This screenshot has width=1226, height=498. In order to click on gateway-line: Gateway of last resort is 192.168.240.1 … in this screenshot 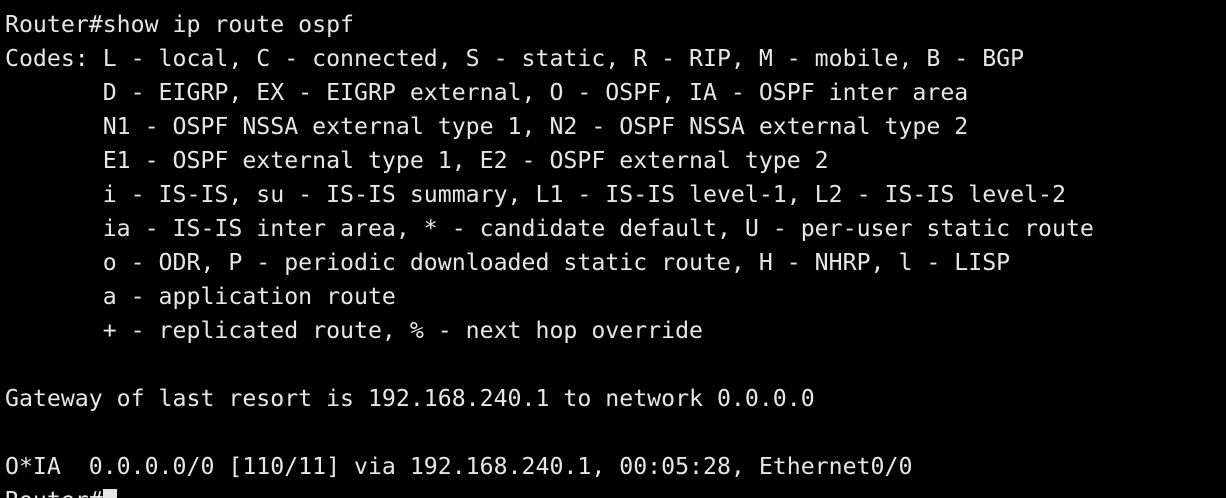, I will do `click(410, 398)`.